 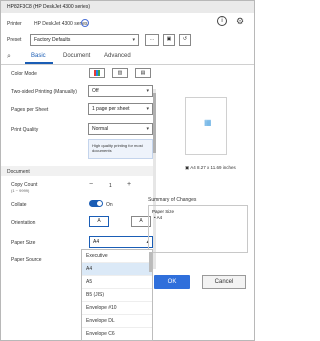 What do you see at coordinates (85, 23) in the screenshot?
I see `refresh-icon` at bounding box center [85, 23].